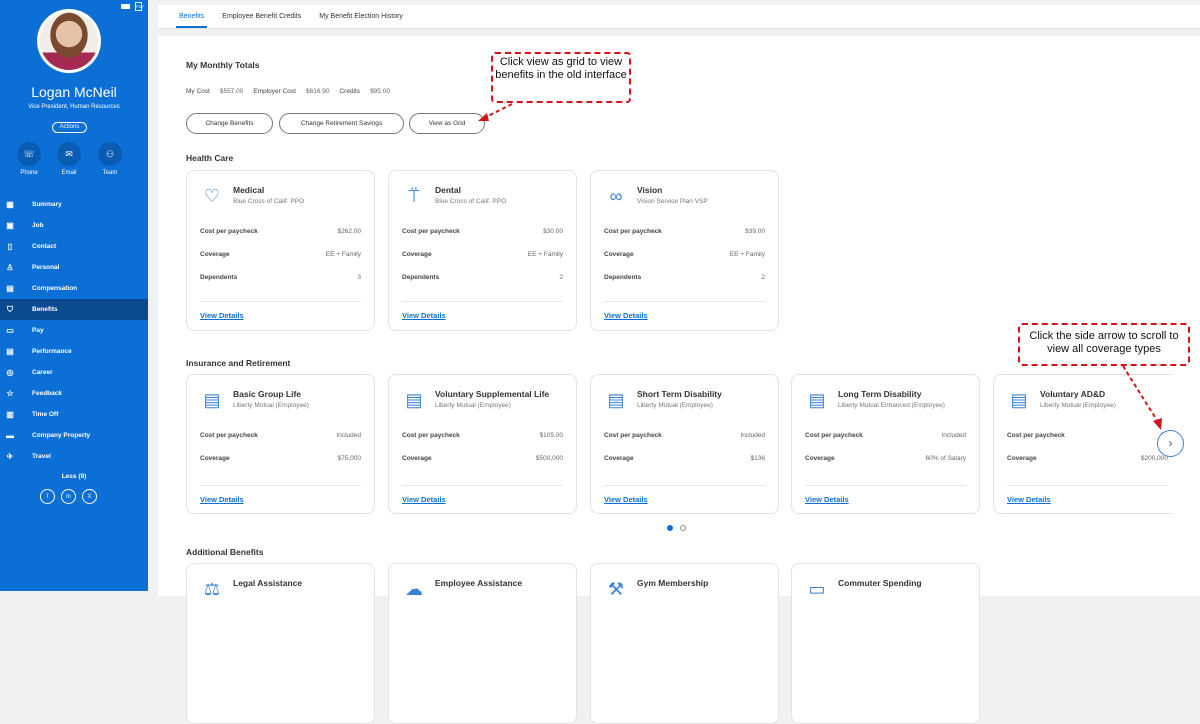  Describe the element at coordinates (42, 372) in the screenshot. I see `sidebar-item-label: Career` at that location.